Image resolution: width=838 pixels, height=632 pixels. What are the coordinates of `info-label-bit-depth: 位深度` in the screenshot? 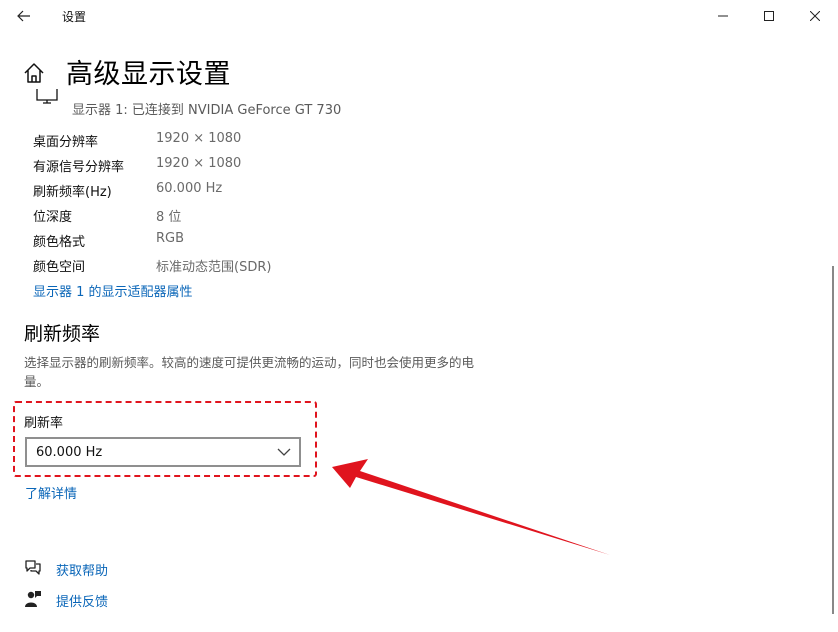 It's located at (53, 217).